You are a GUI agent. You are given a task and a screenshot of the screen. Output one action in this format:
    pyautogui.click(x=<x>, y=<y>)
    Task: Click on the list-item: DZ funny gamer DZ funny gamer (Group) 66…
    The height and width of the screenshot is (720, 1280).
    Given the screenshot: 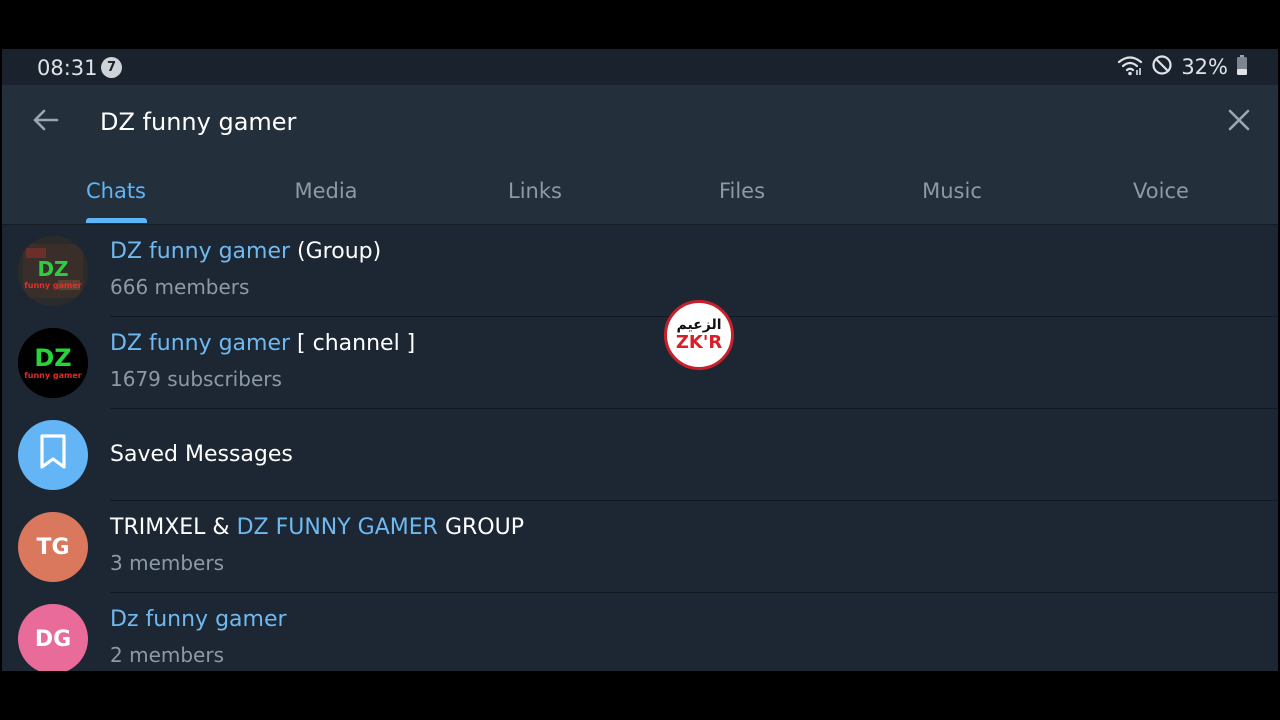 What is the action you would take?
    pyautogui.click(x=640, y=271)
    